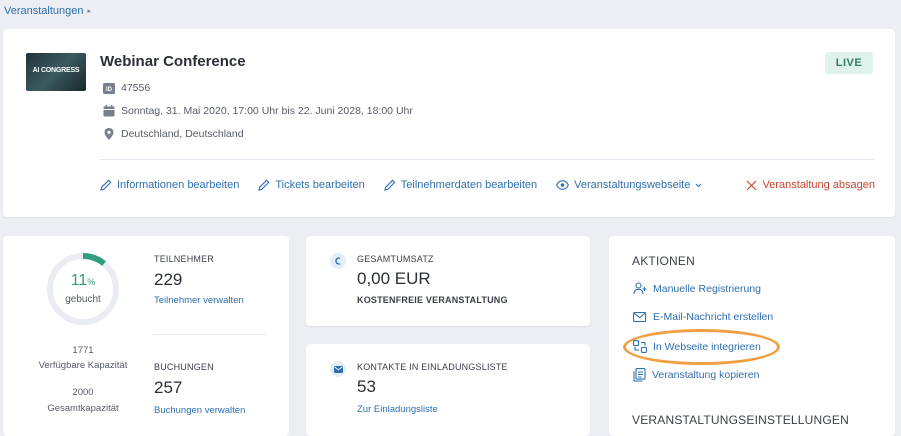 The width and height of the screenshot is (901, 436). I want to click on invitations-count: 53, so click(366, 386).